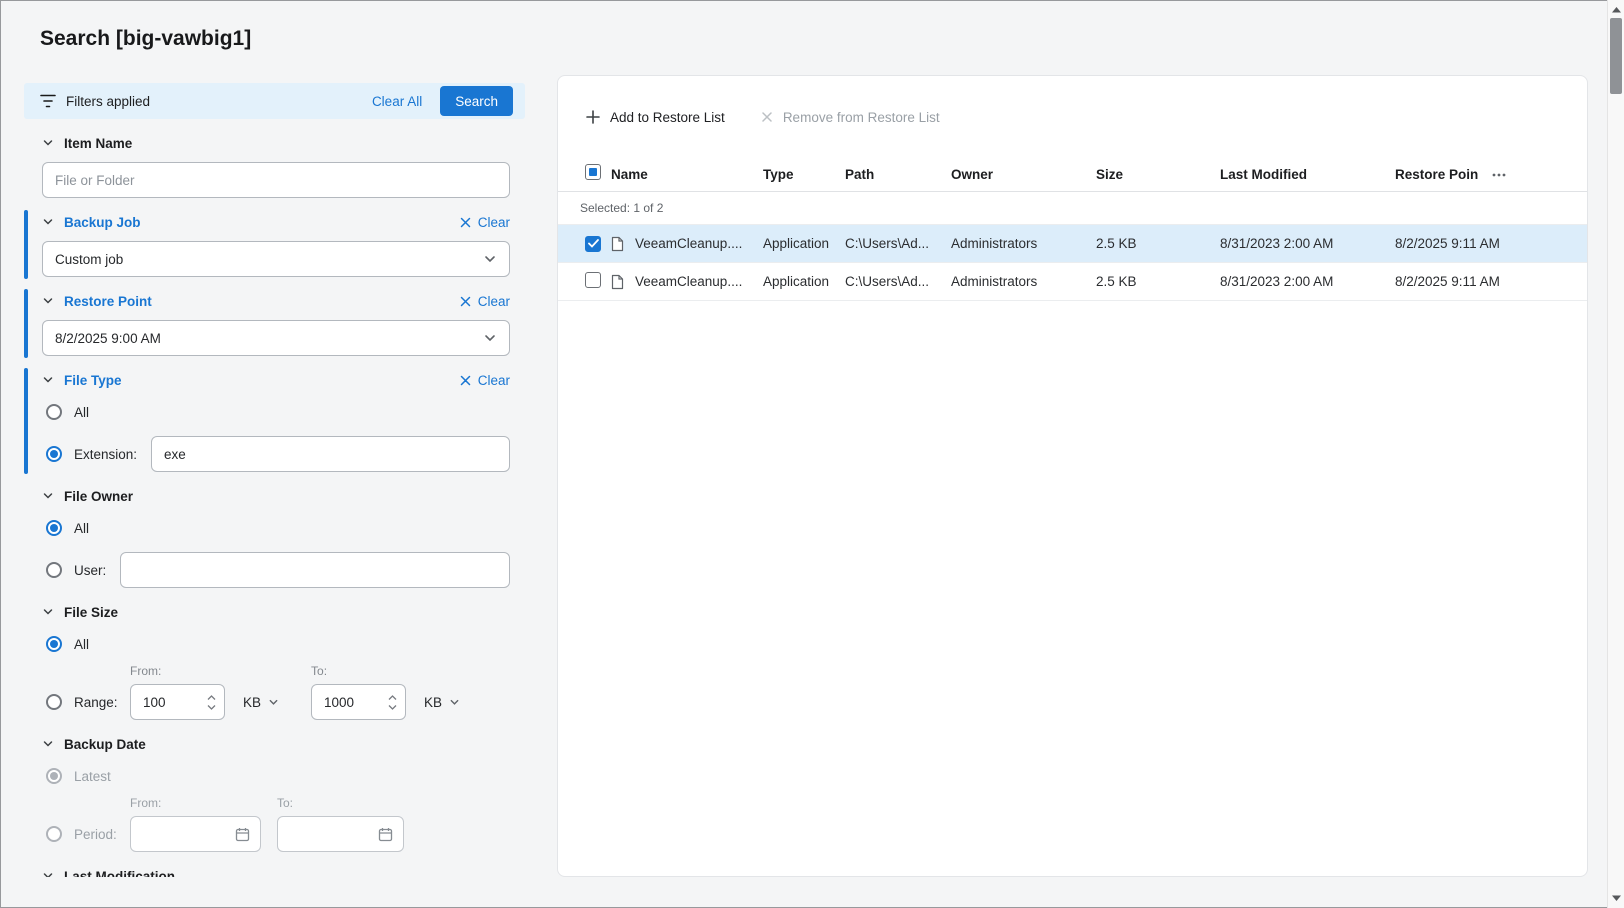 The height and width of the screenshot is (908, 1624). What do you see at coordinates (433, 702) in the screenshot?
I see `size-to-unit-value: KB` at bounding box center [433, 702].